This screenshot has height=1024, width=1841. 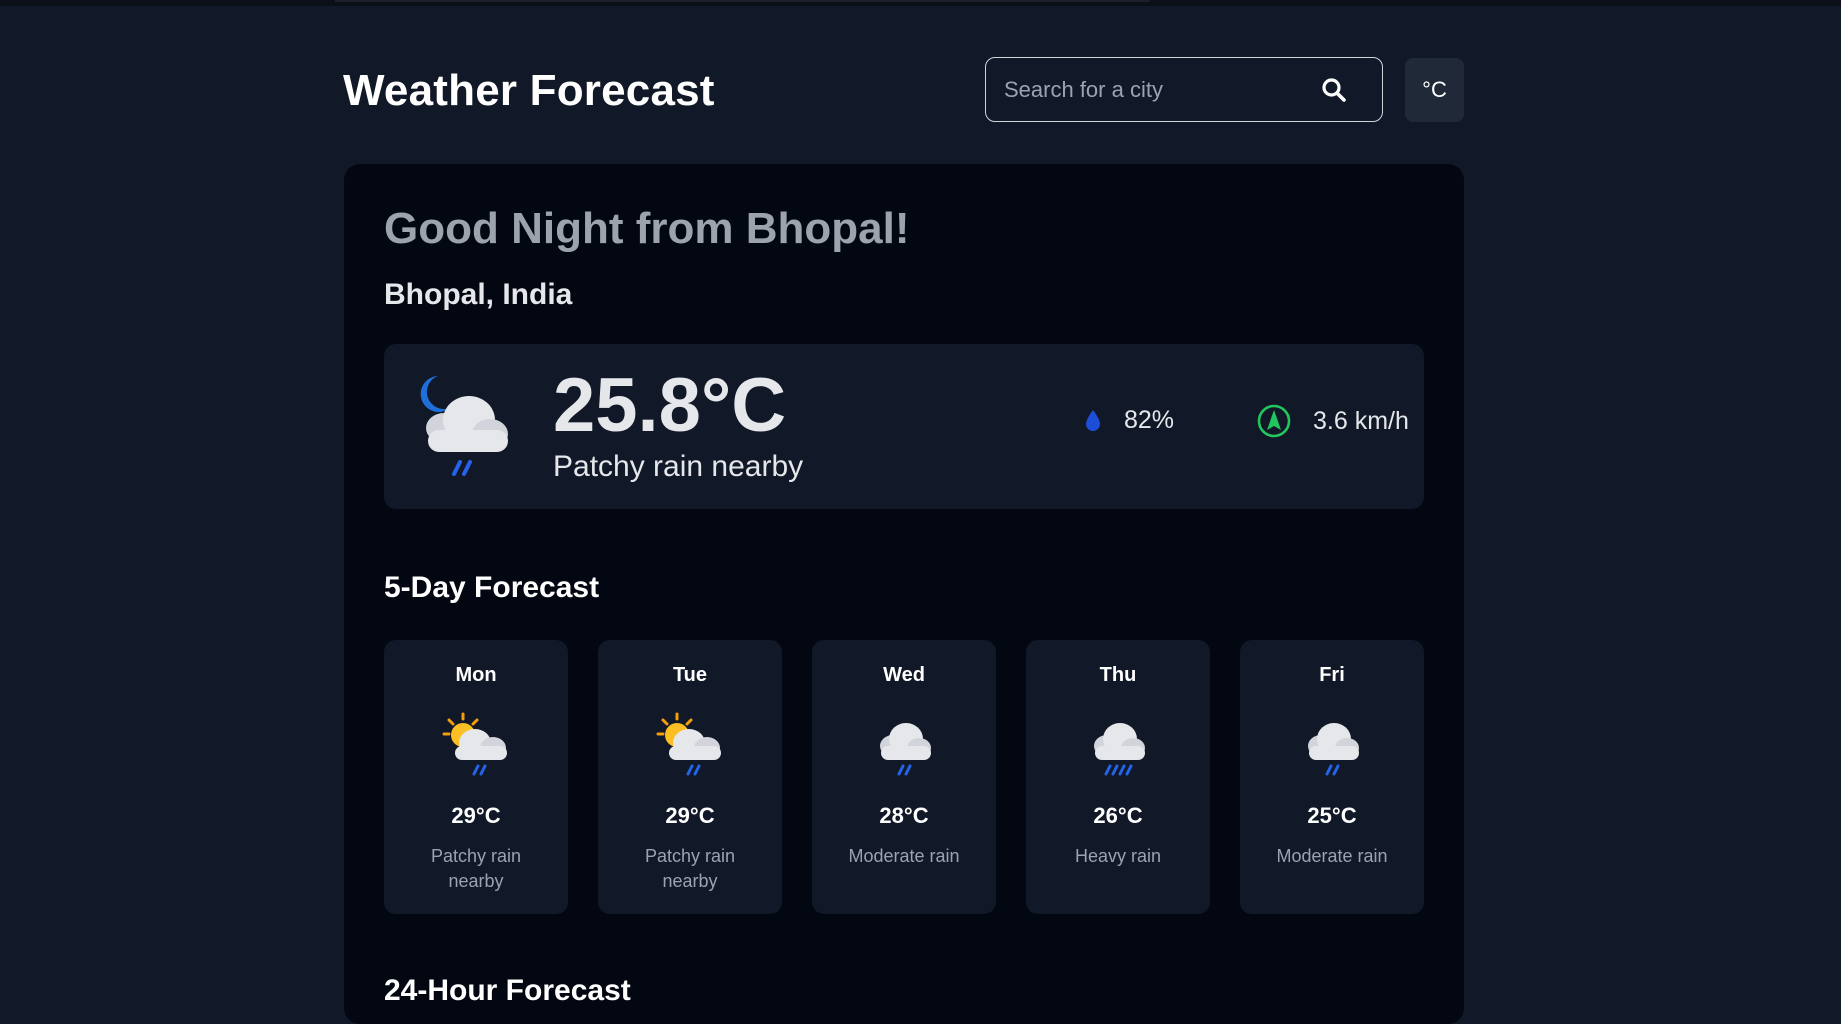 What do you see at coordinates (1332, 815) in the screenshot?
I see `forecast-day-temp: 25°C` at bounding box center [1332, 815].